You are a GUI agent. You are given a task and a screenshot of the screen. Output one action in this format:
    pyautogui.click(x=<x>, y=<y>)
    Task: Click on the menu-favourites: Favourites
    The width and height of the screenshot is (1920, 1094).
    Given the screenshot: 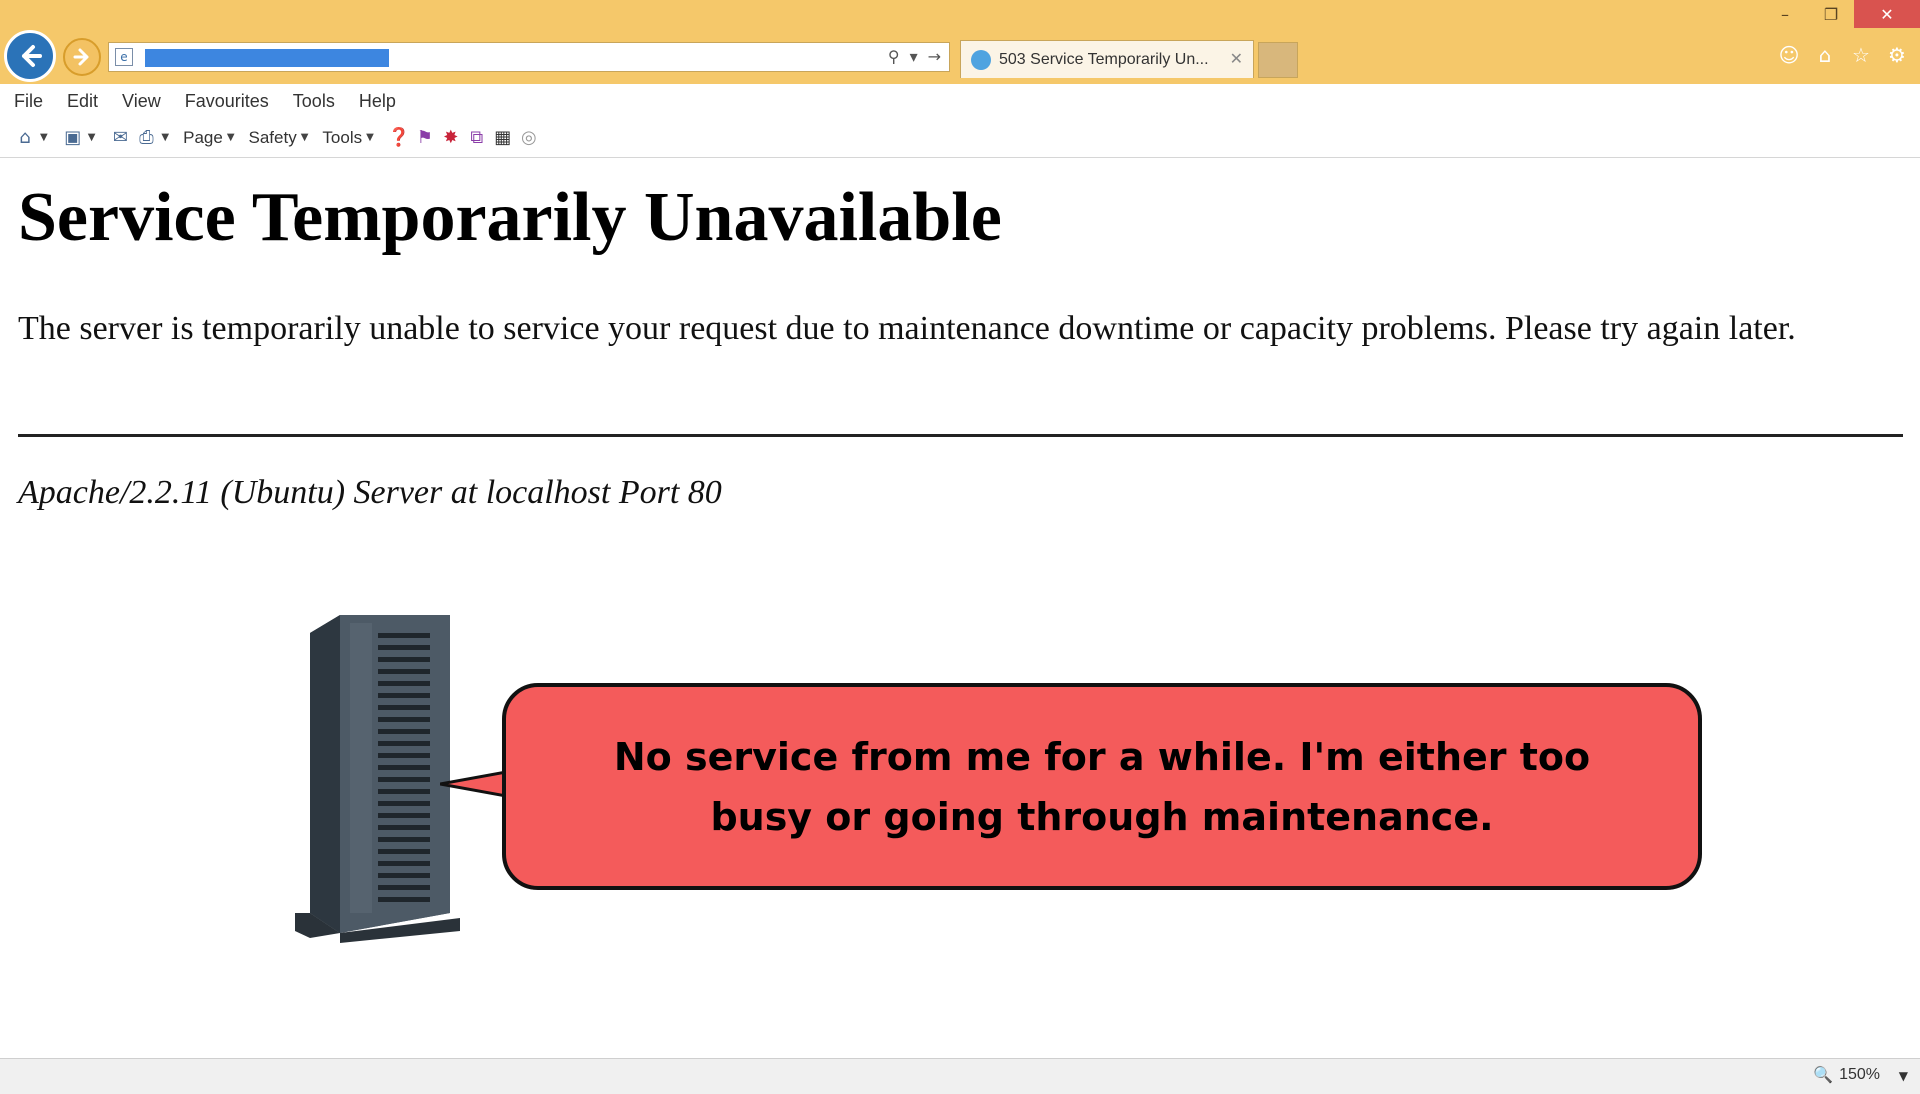 What is the action you would take?
    pyautogui.click(x=227, y=101)
    